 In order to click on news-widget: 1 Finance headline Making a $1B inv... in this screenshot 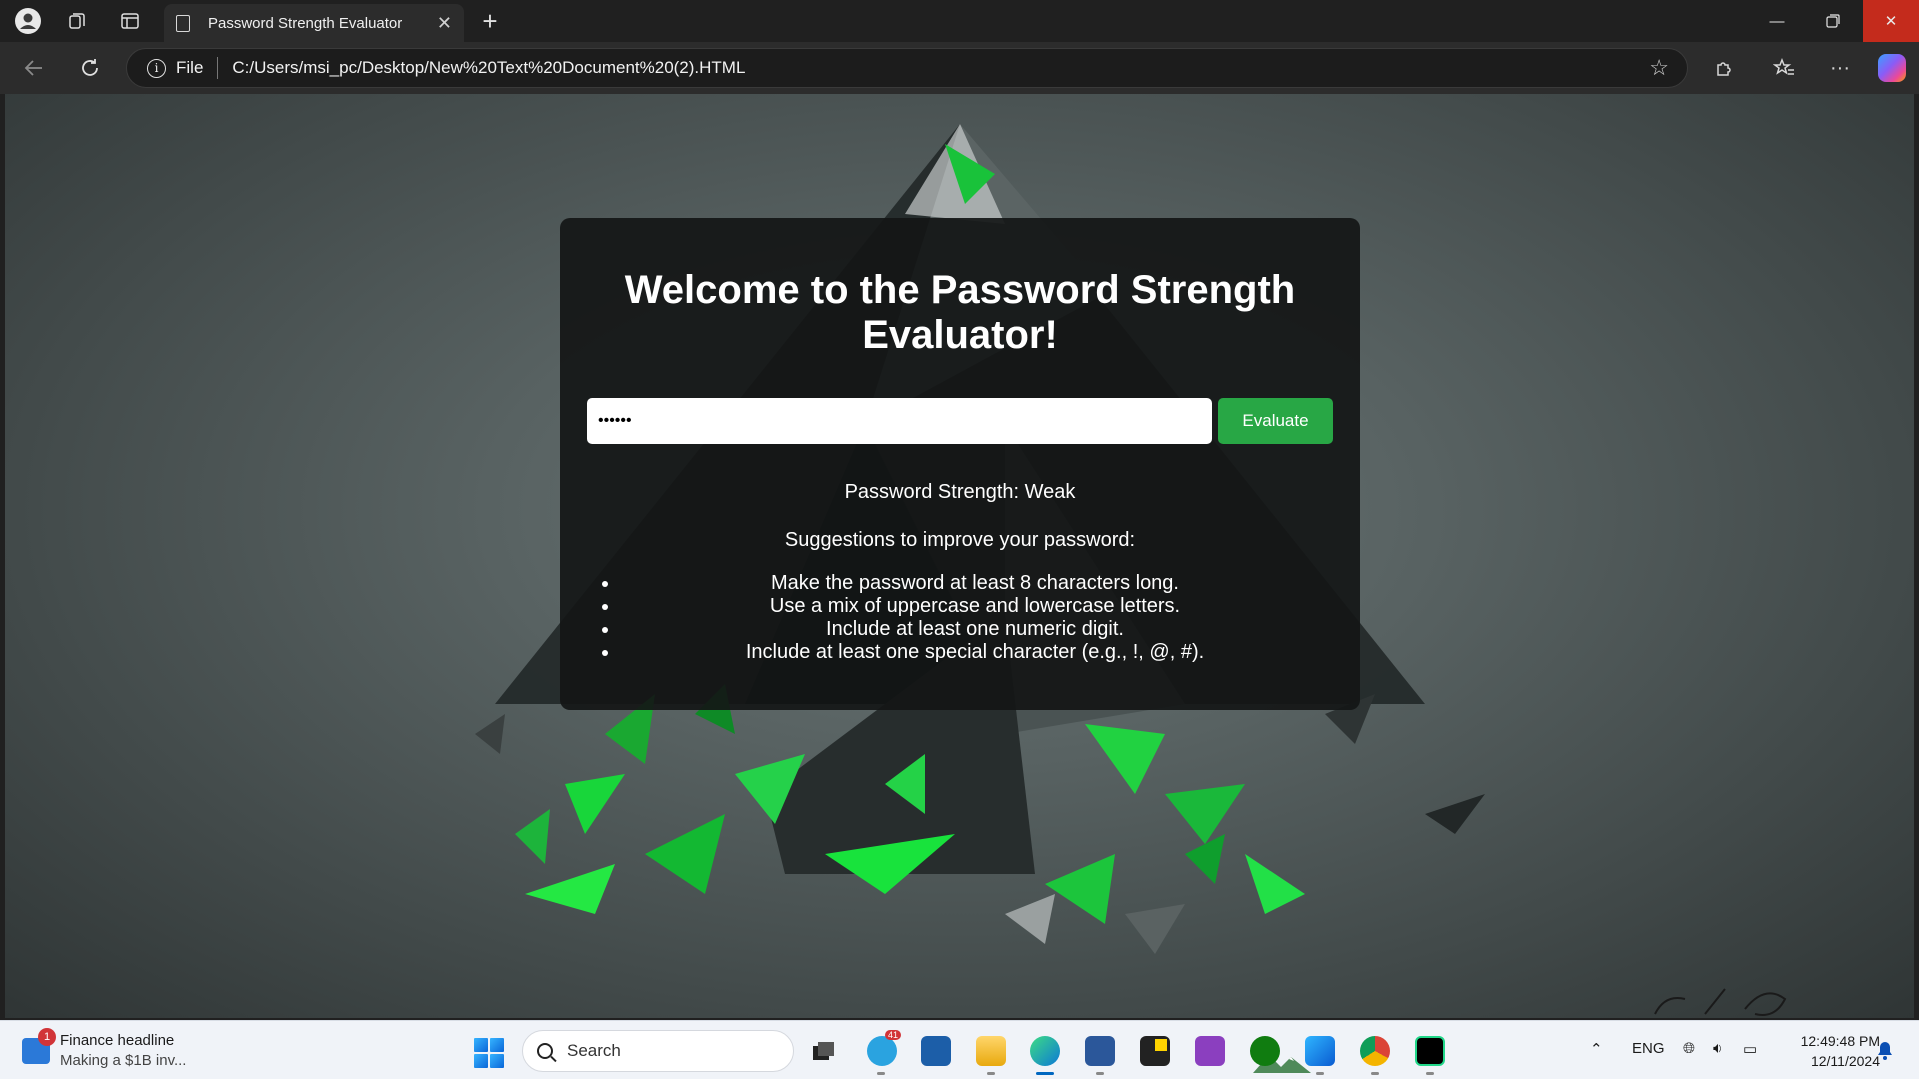, I will do `click(104, 1050)`.